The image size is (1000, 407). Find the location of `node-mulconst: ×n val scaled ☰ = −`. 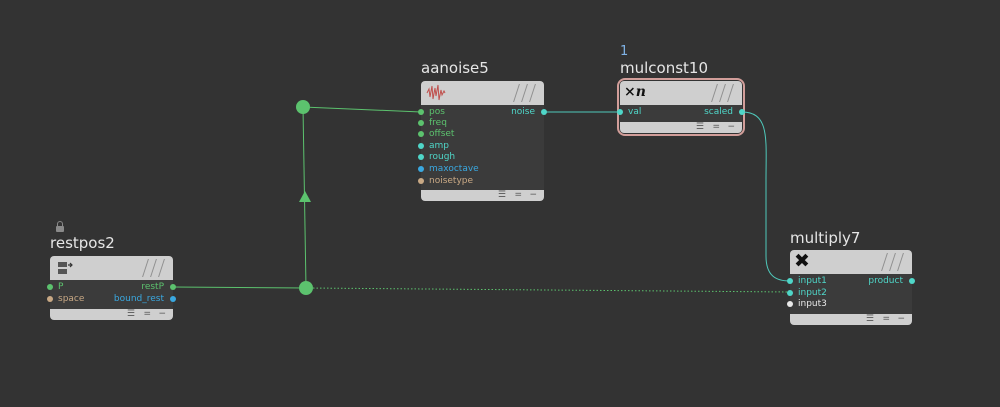

node-mulconst: ×n val scaled ☰ = − is located at coordinates (681, 107).